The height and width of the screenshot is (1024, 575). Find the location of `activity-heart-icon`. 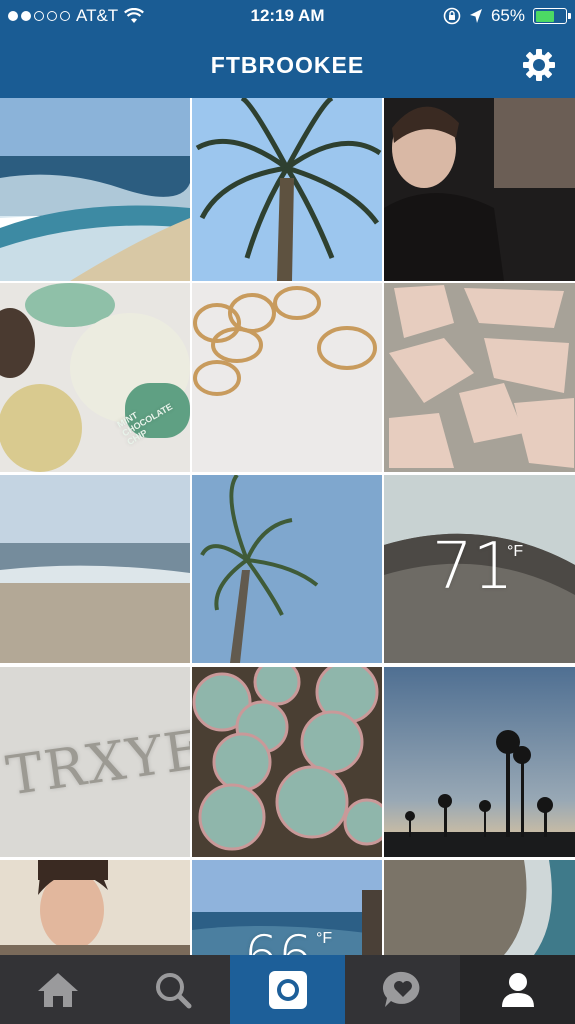

activity-heart-icon is located at coordinates (400, 989).